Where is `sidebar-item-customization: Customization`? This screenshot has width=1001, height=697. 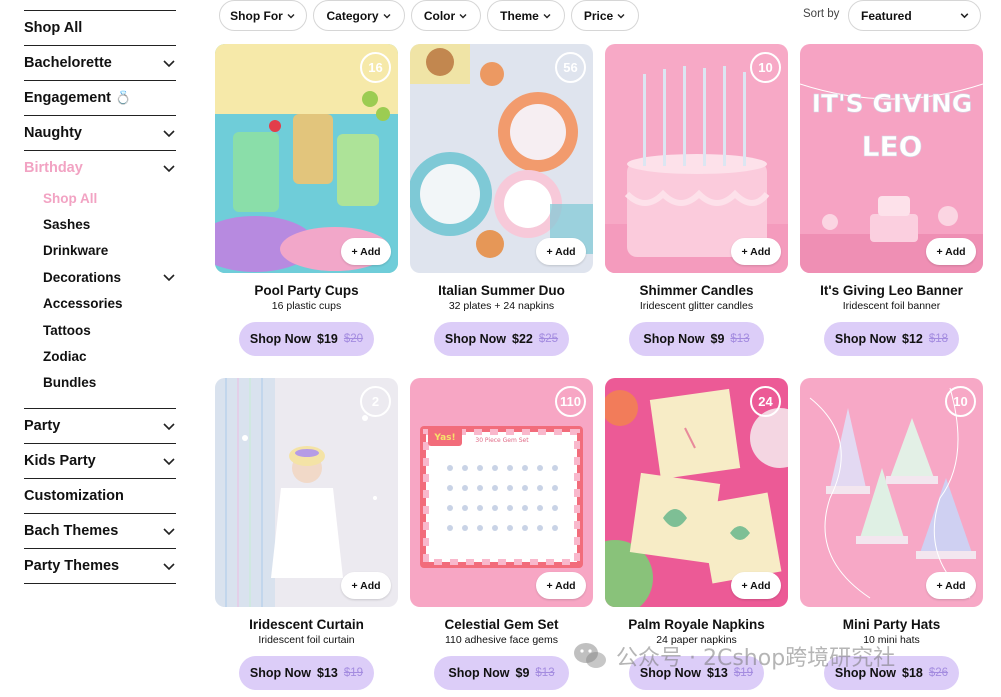 sidebar-item-customization: Customization is located at coordinates (100, 497).